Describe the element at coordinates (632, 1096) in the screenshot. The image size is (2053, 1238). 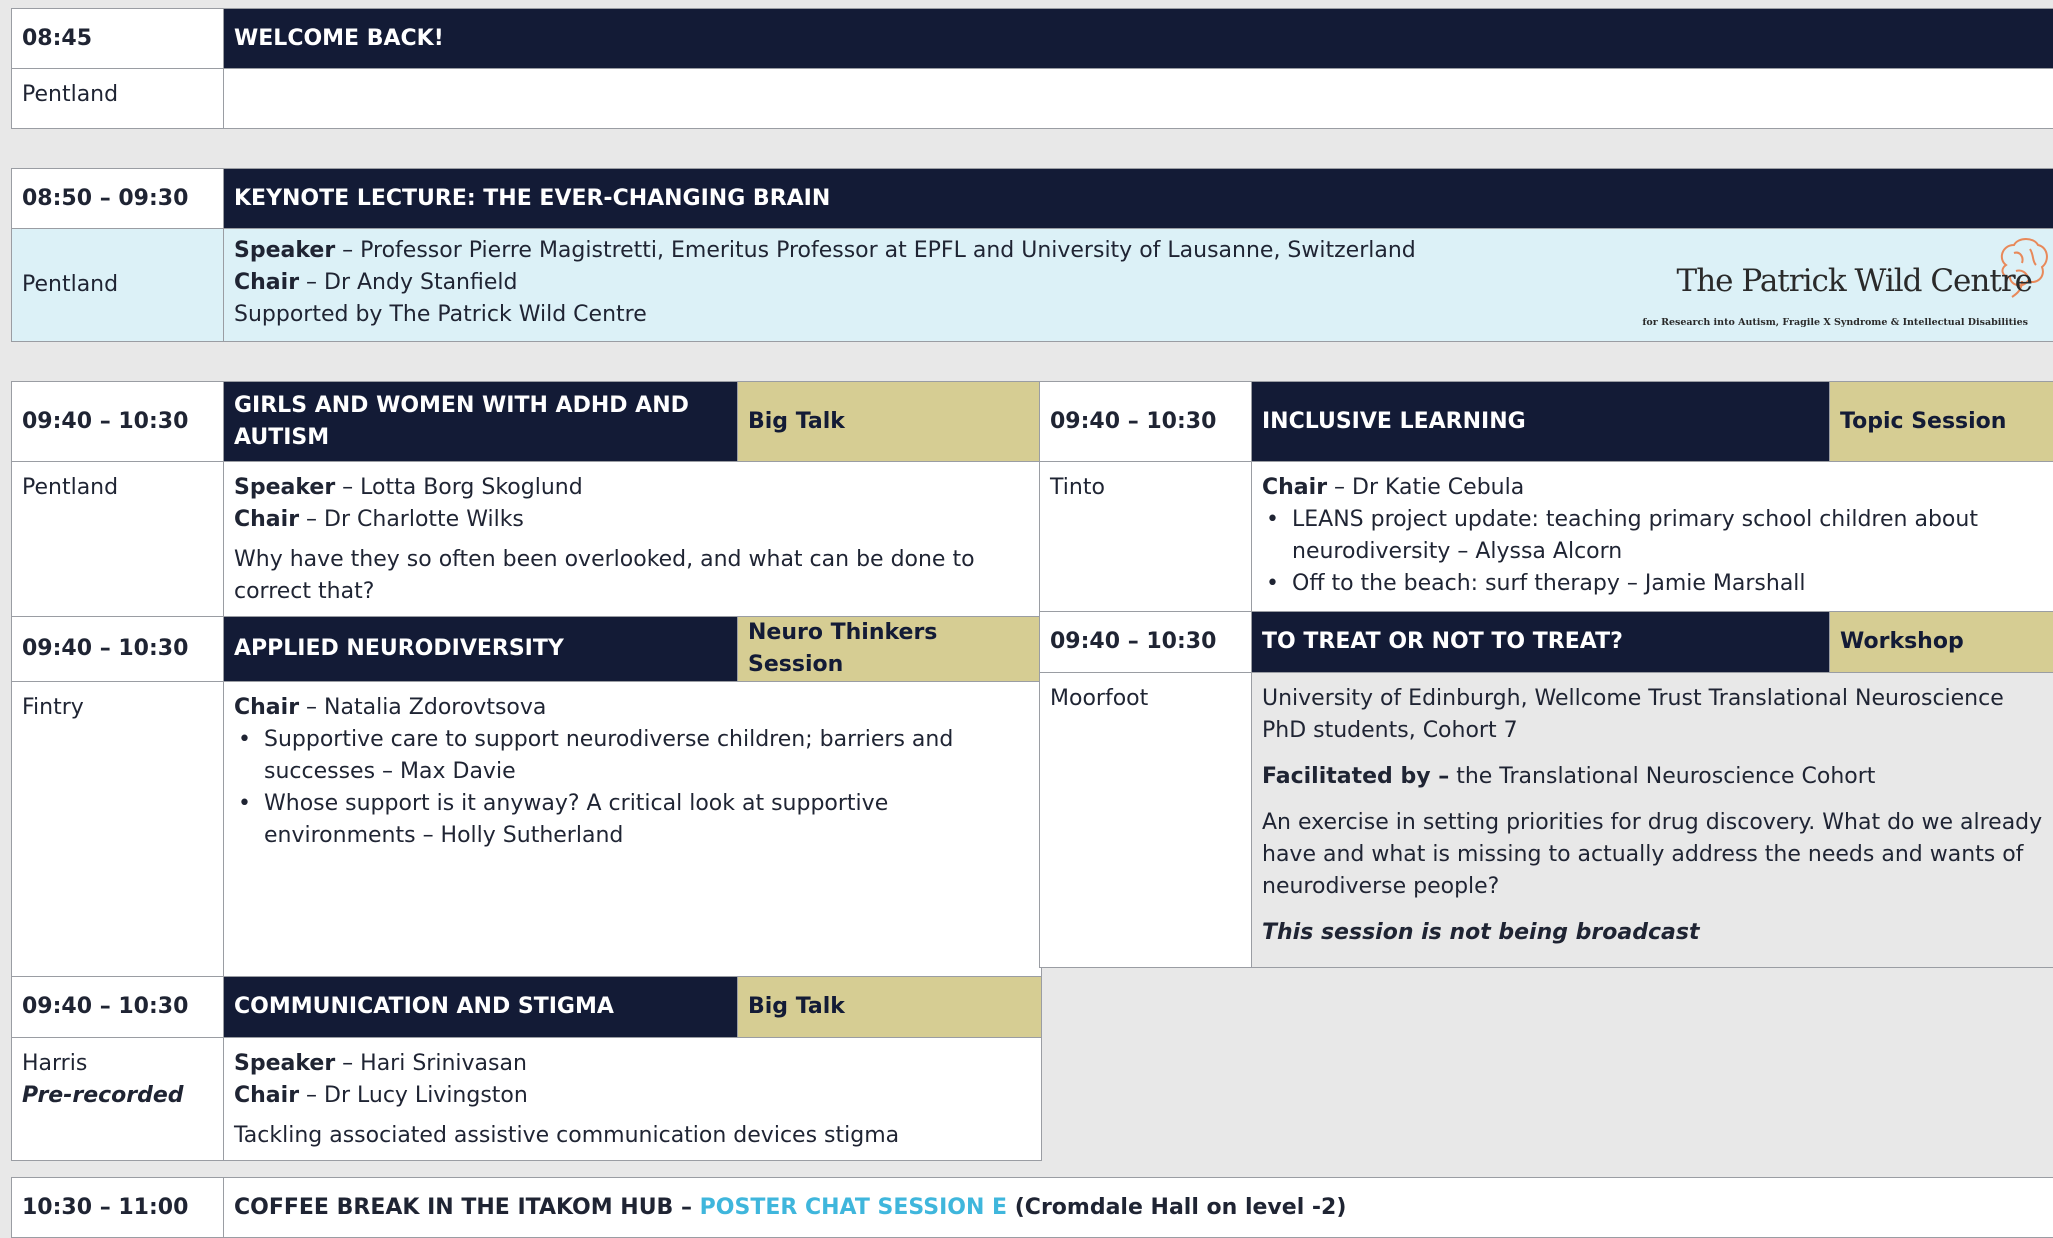
I see `comm-chair: Chair – Dr Lucy Livingston` at that location.